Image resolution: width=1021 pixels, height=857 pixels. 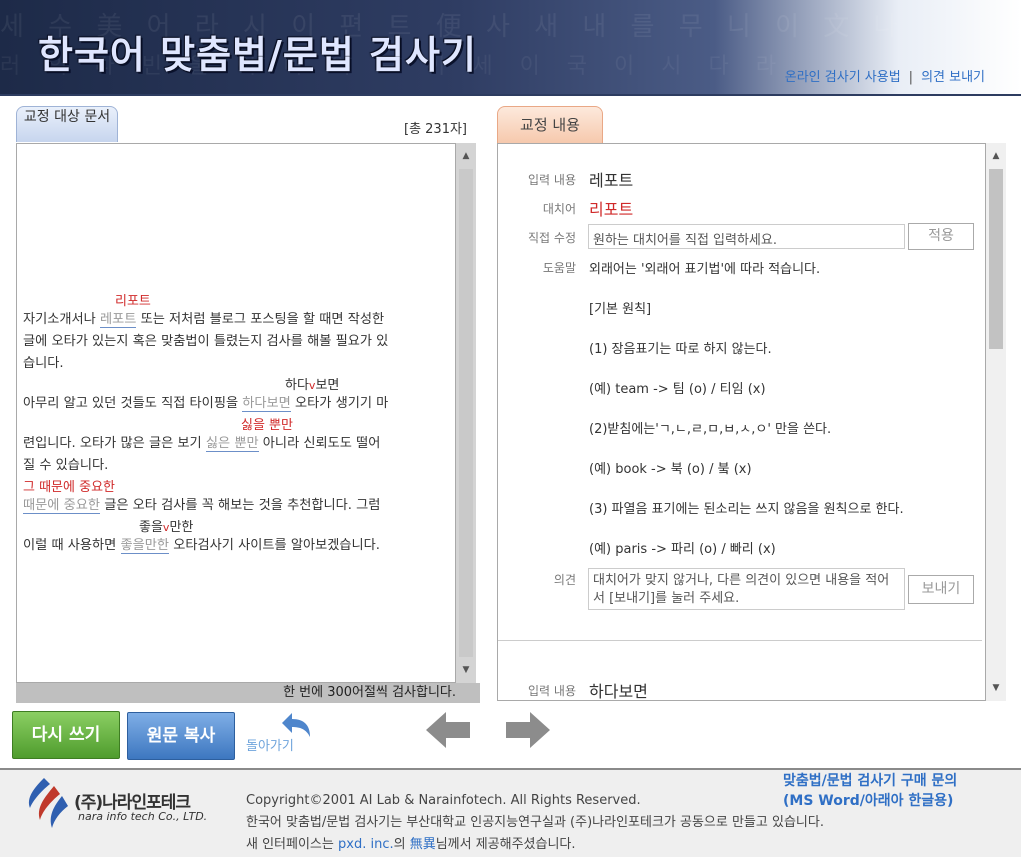 What do you see at coordinates (401, 844) in the screenshot?
I see `credit-text: 의` at bounding box center [401, 844].